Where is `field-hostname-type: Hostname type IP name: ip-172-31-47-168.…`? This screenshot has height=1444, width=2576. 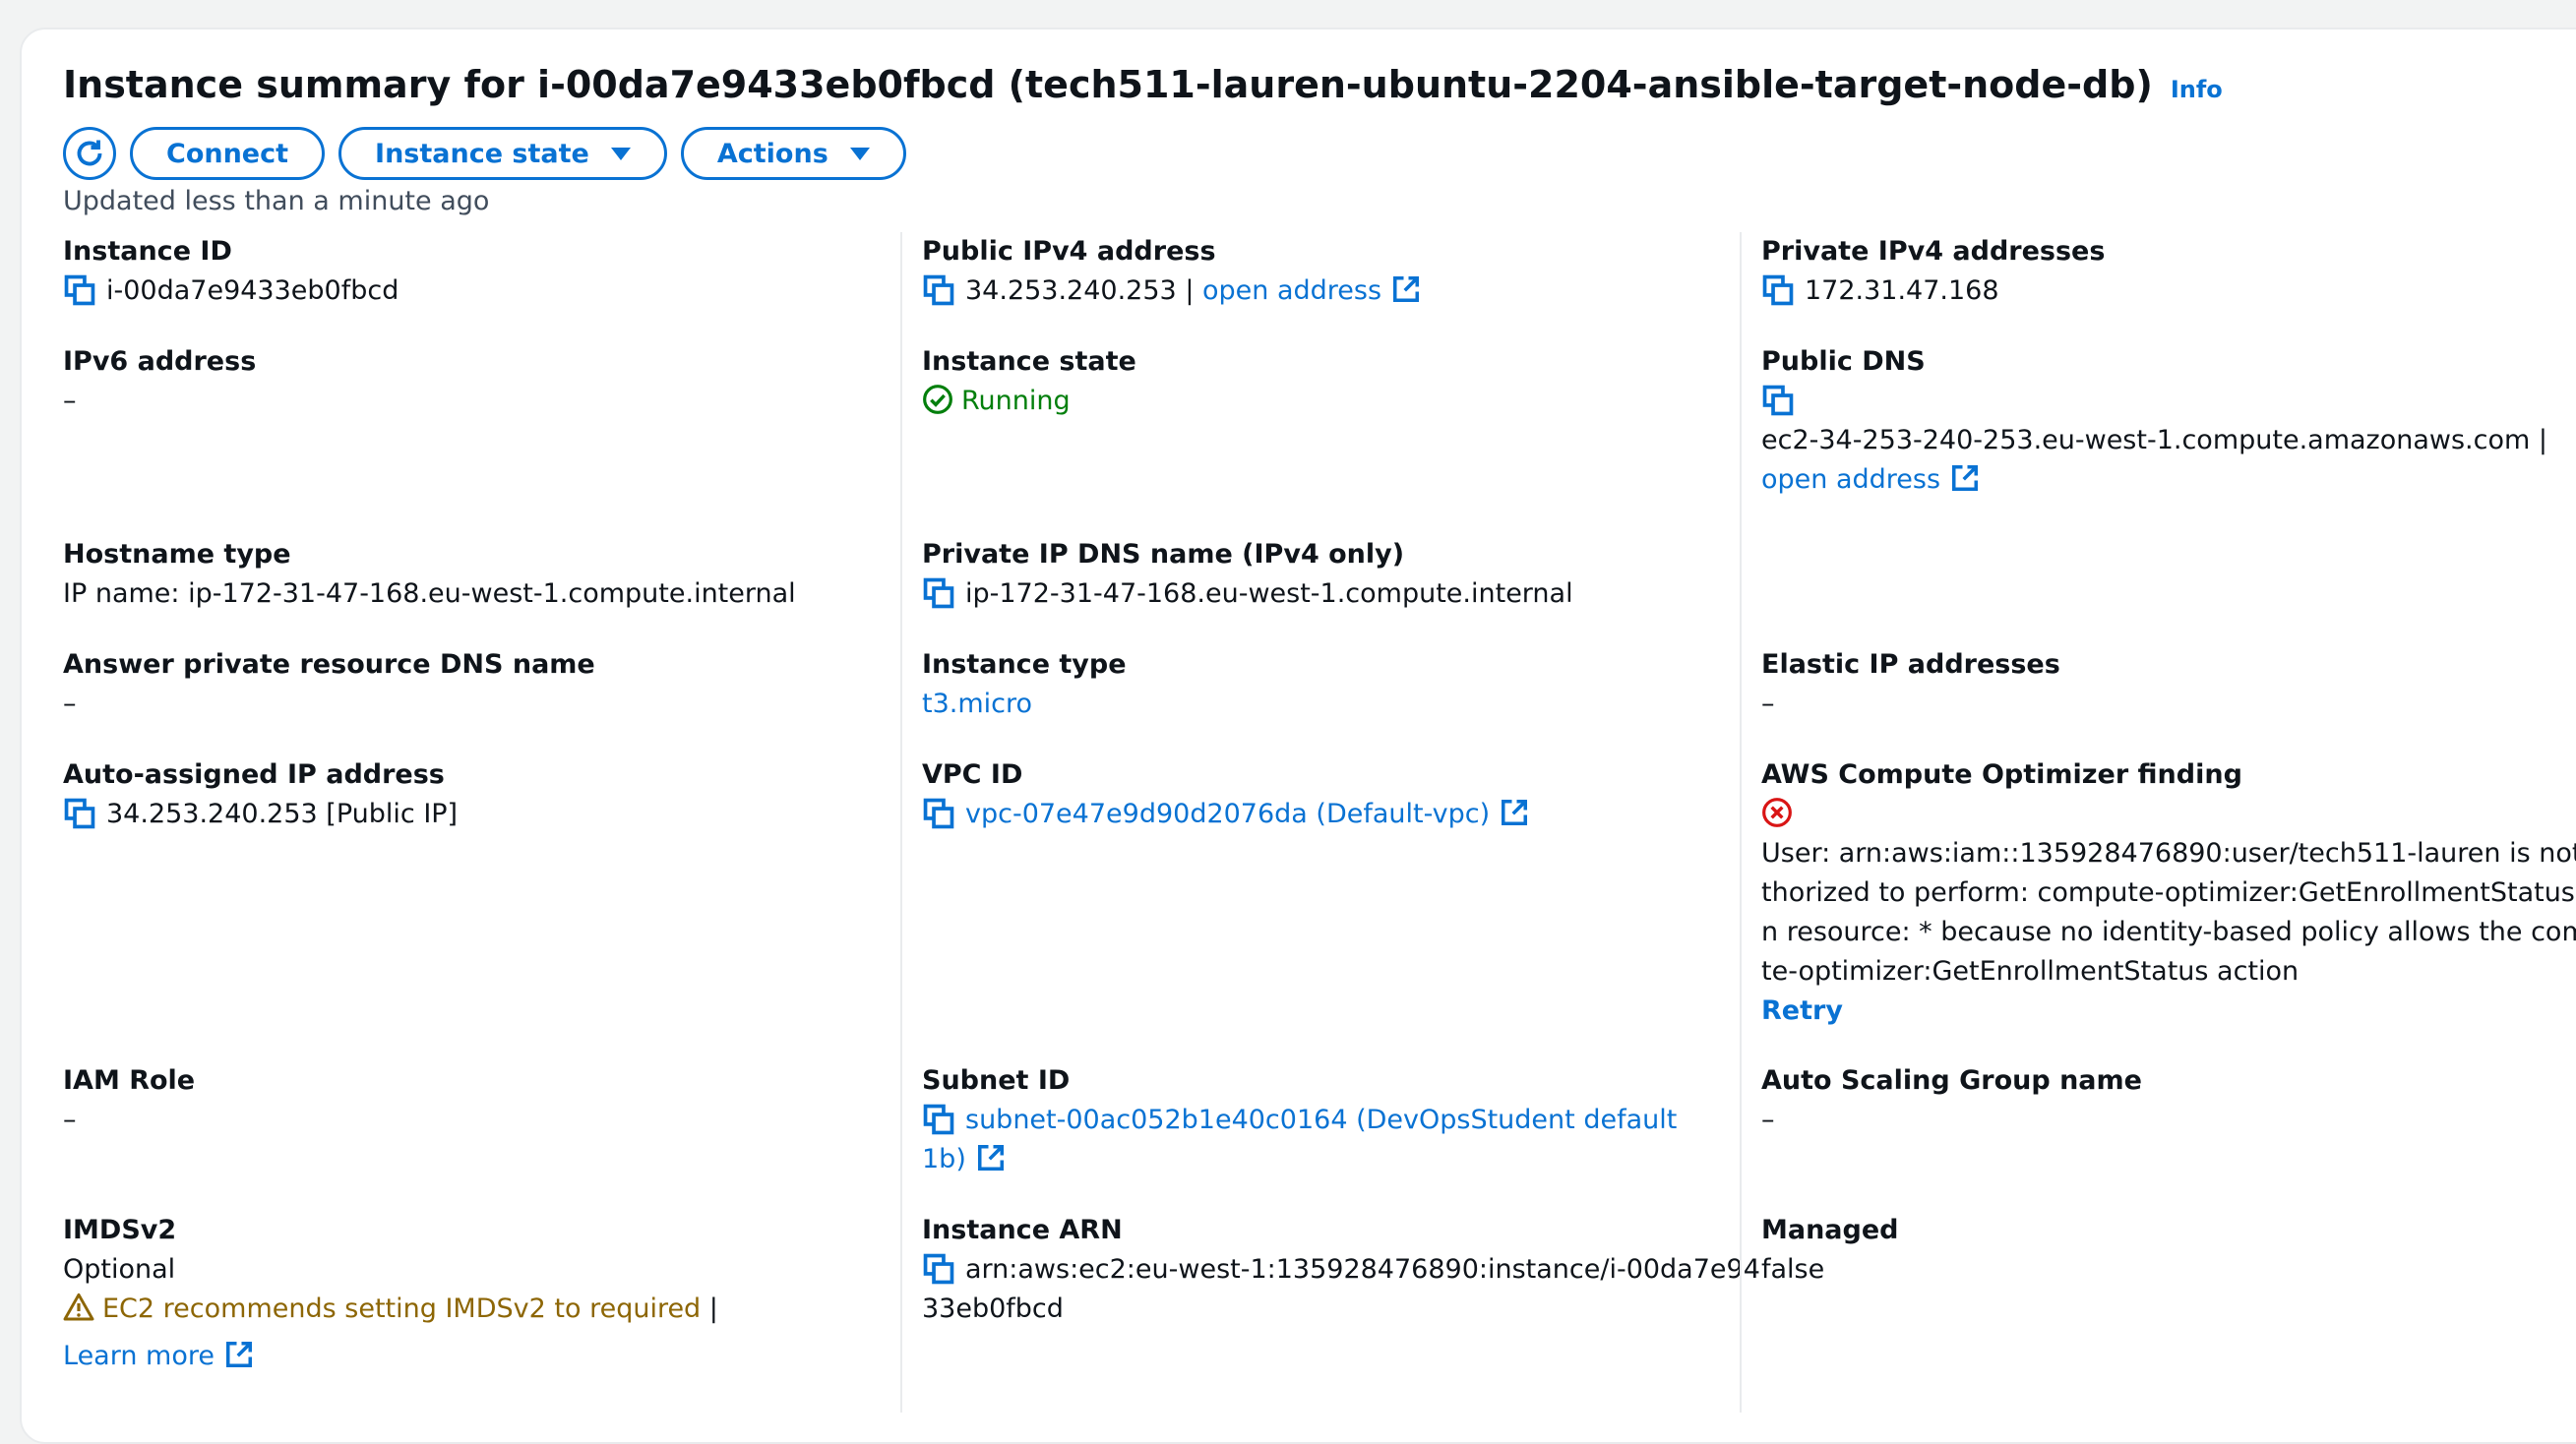
field-hostname-type: Hostname type IP name: ip-172-31-47-168.… is located at coordinates (456, 574).